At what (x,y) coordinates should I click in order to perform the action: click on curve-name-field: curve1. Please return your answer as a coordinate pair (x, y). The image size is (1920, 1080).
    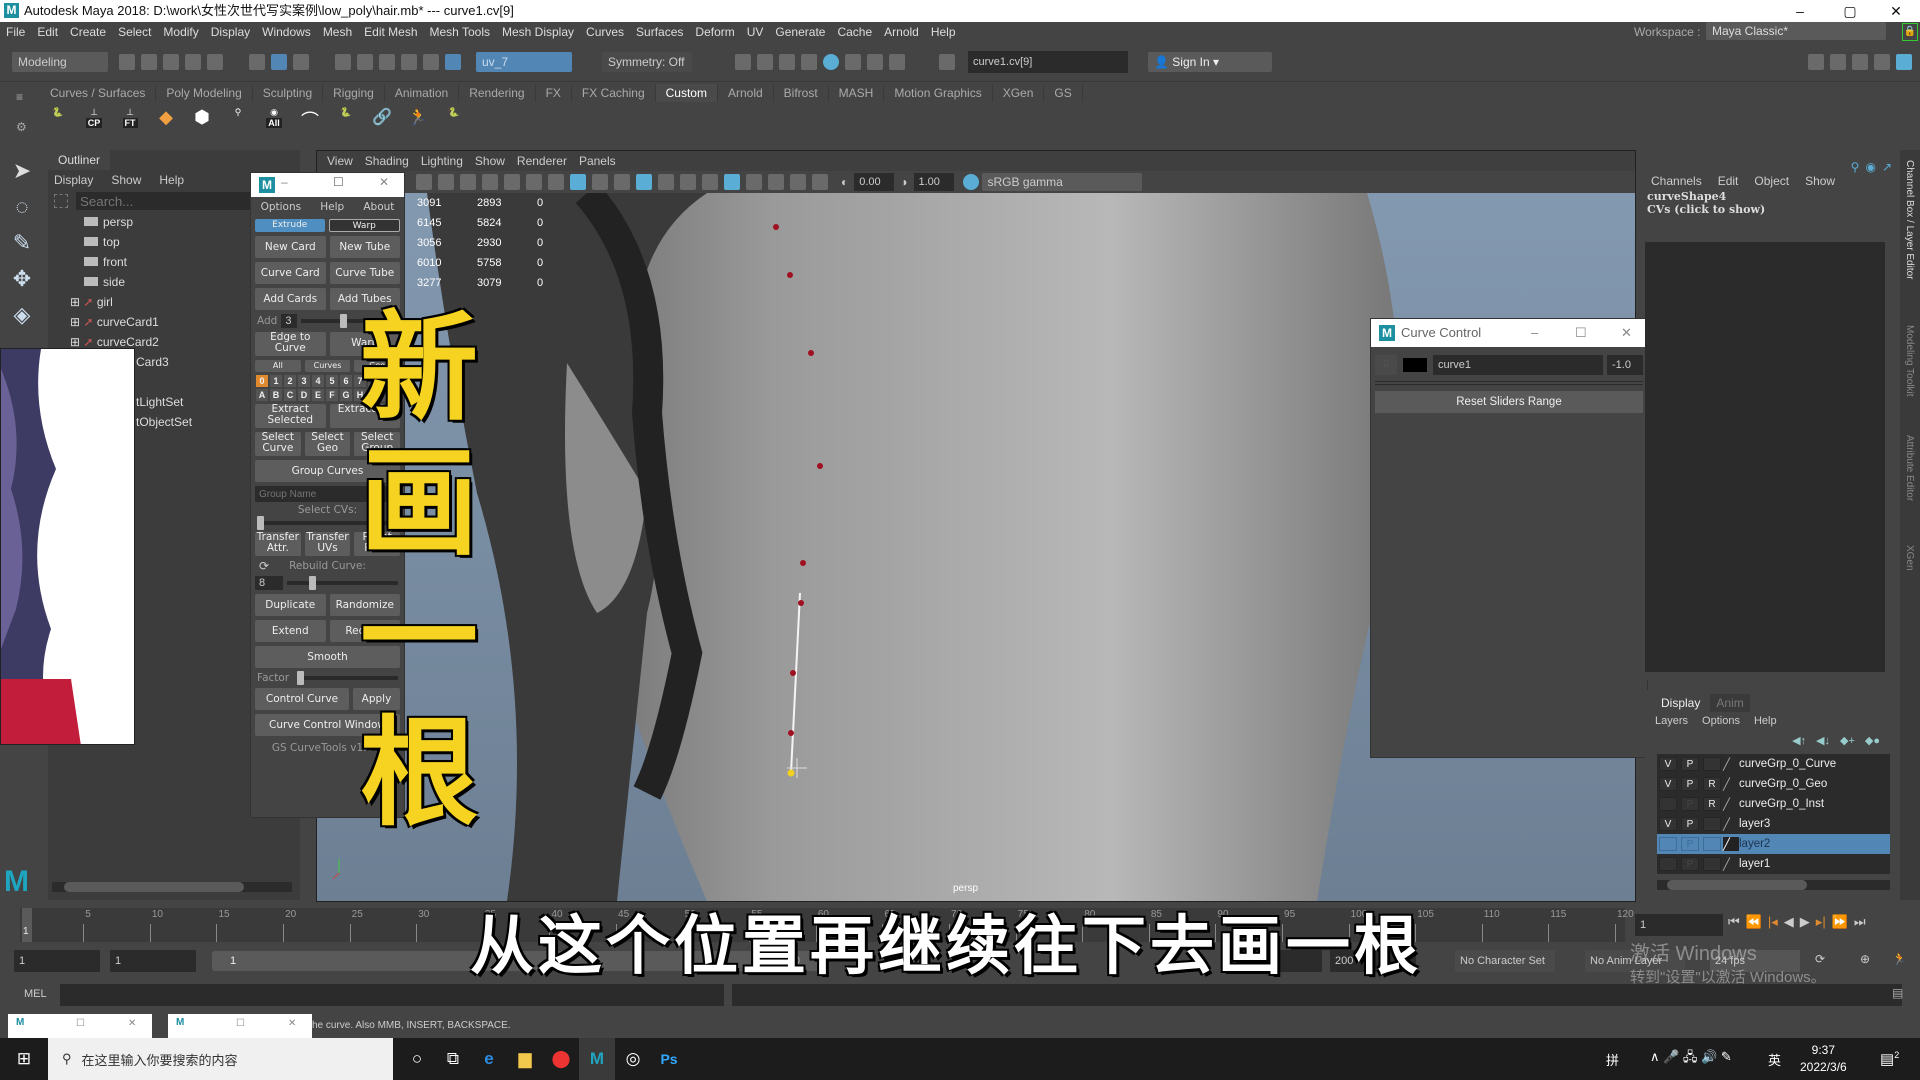
    Looking at the image, I should click on (1518, 365).